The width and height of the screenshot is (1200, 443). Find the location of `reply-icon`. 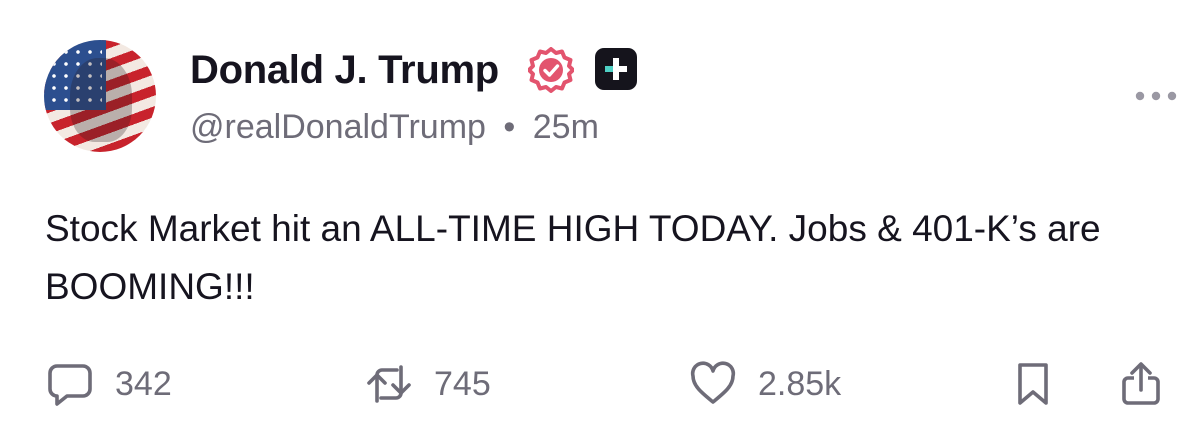

reply-icon is located at coordinates (70, 385).